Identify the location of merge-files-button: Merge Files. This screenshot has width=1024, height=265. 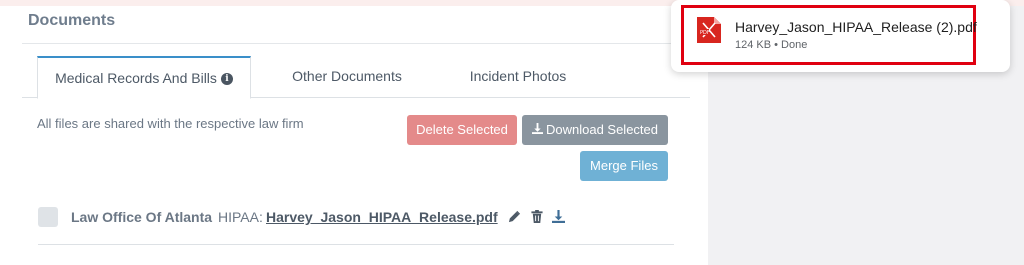
(624, 166).